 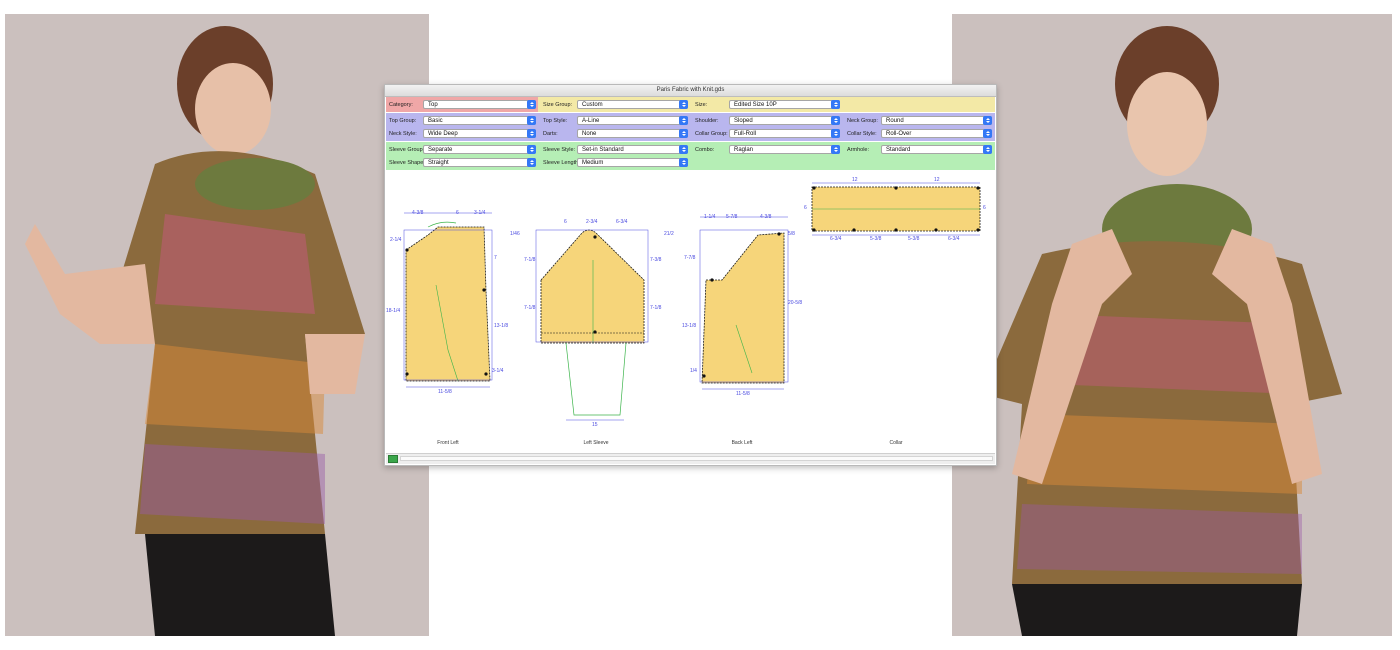 I want to click on horizontal-scrollbar, so click(x=696, y=458).